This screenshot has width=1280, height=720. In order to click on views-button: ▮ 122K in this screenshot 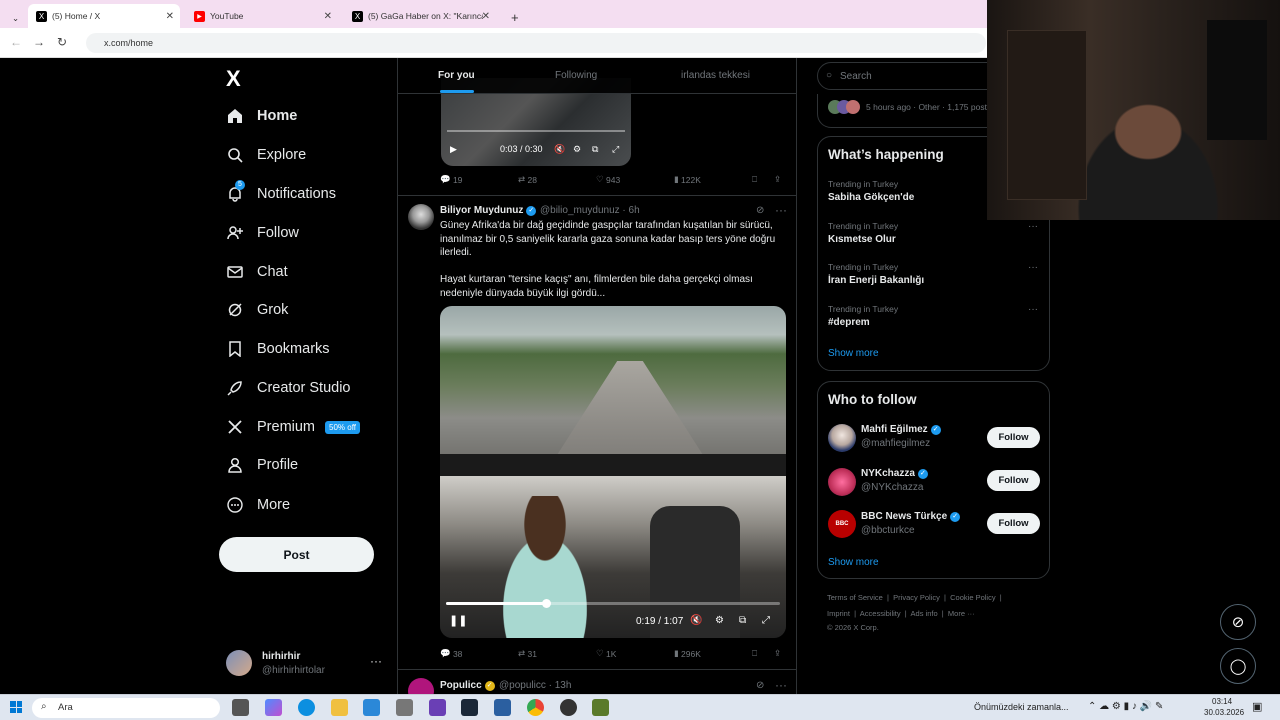, I will do `click(687, 179)`.